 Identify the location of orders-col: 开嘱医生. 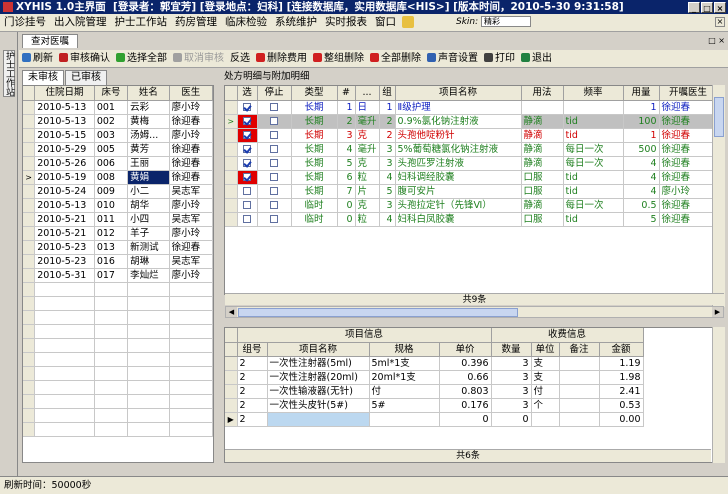
(688, 93).